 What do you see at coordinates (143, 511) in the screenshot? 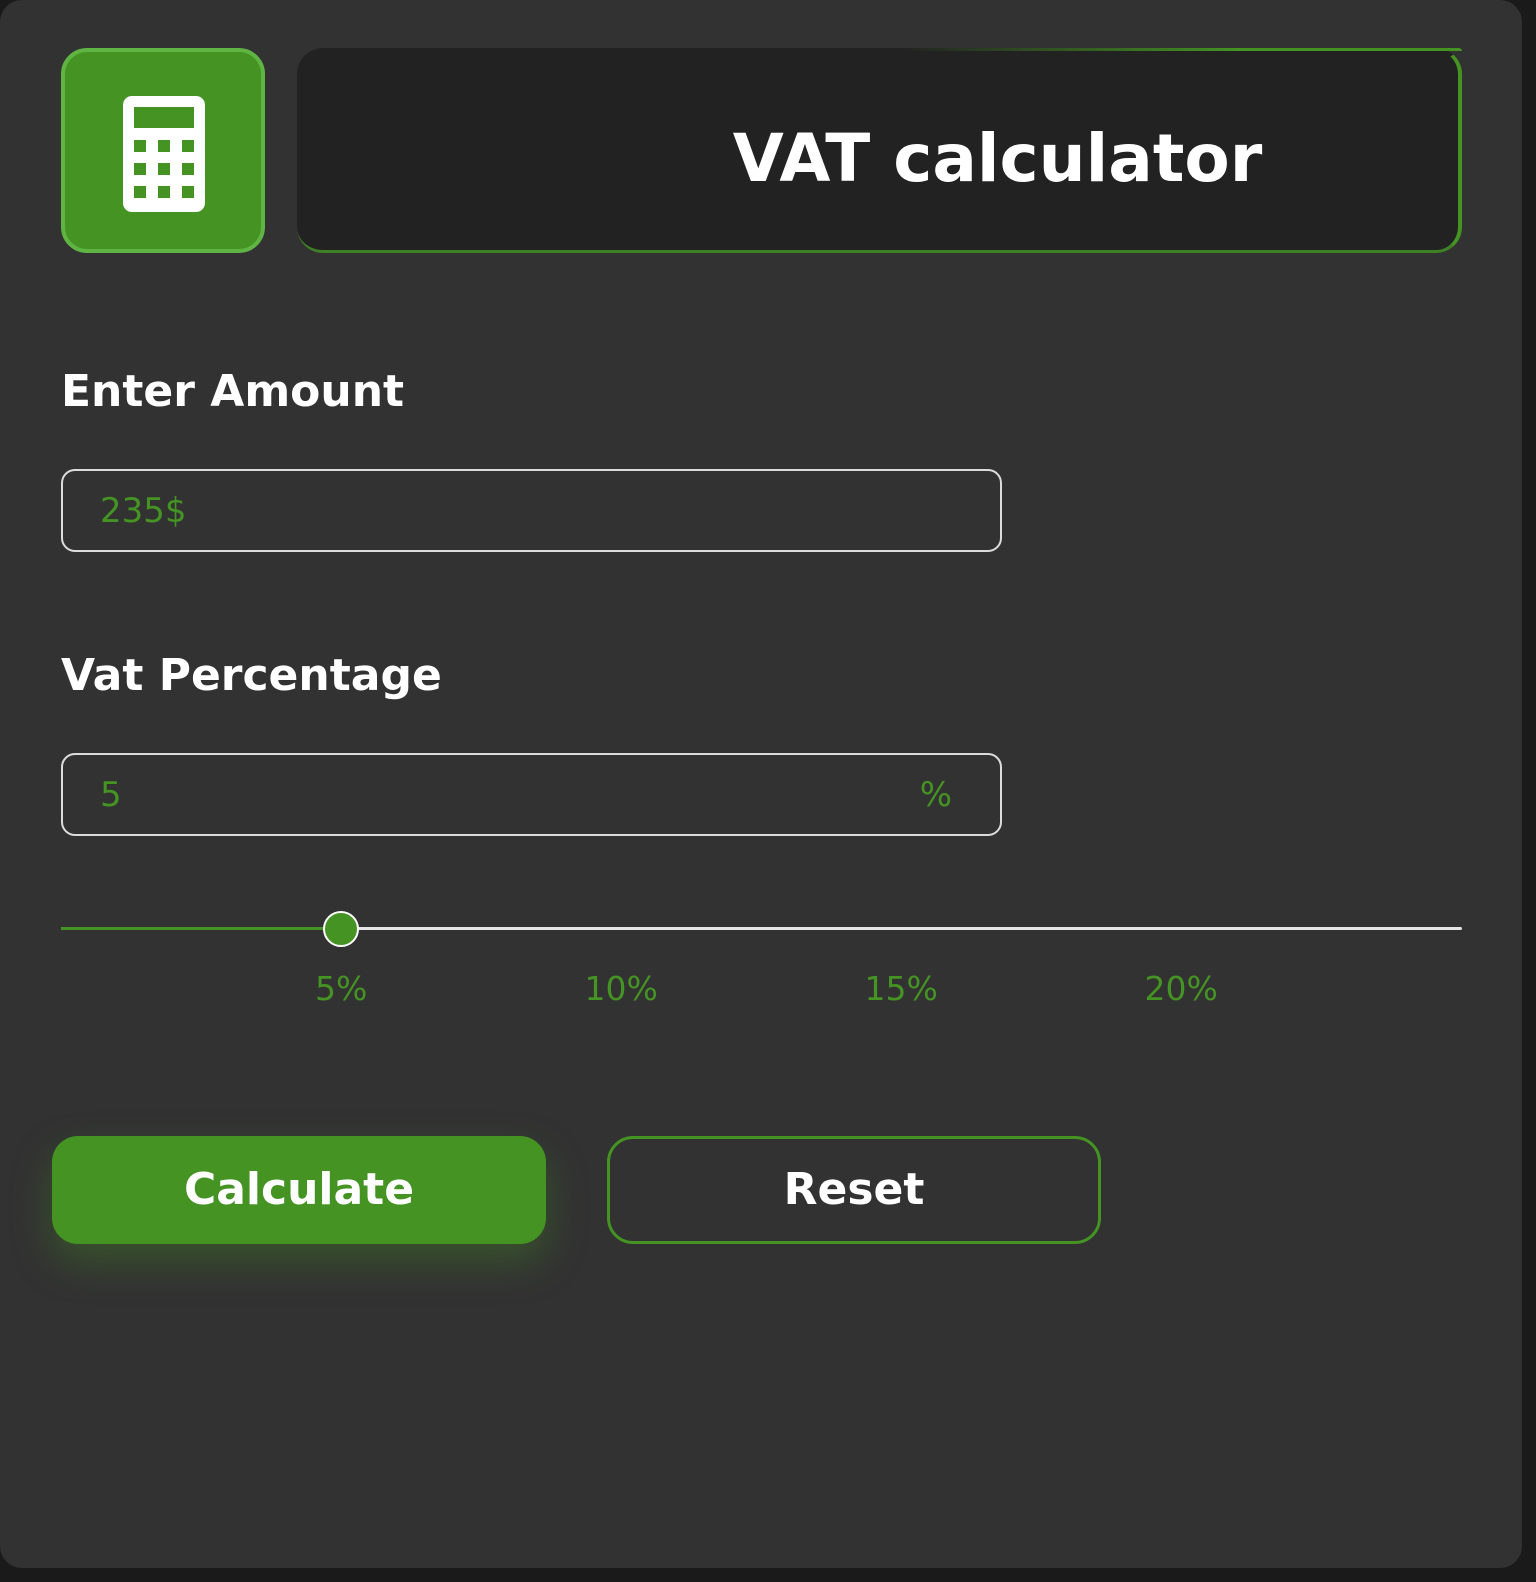
I see `amount-input-value: 235$` at bounding box center [143, 511].